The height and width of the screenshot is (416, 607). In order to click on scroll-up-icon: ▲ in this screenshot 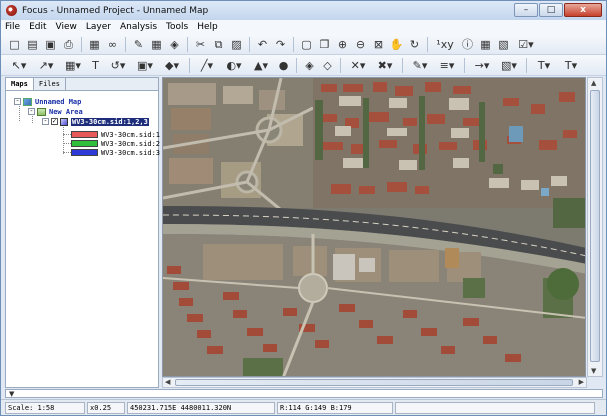, I will do `click(593, 83)`.